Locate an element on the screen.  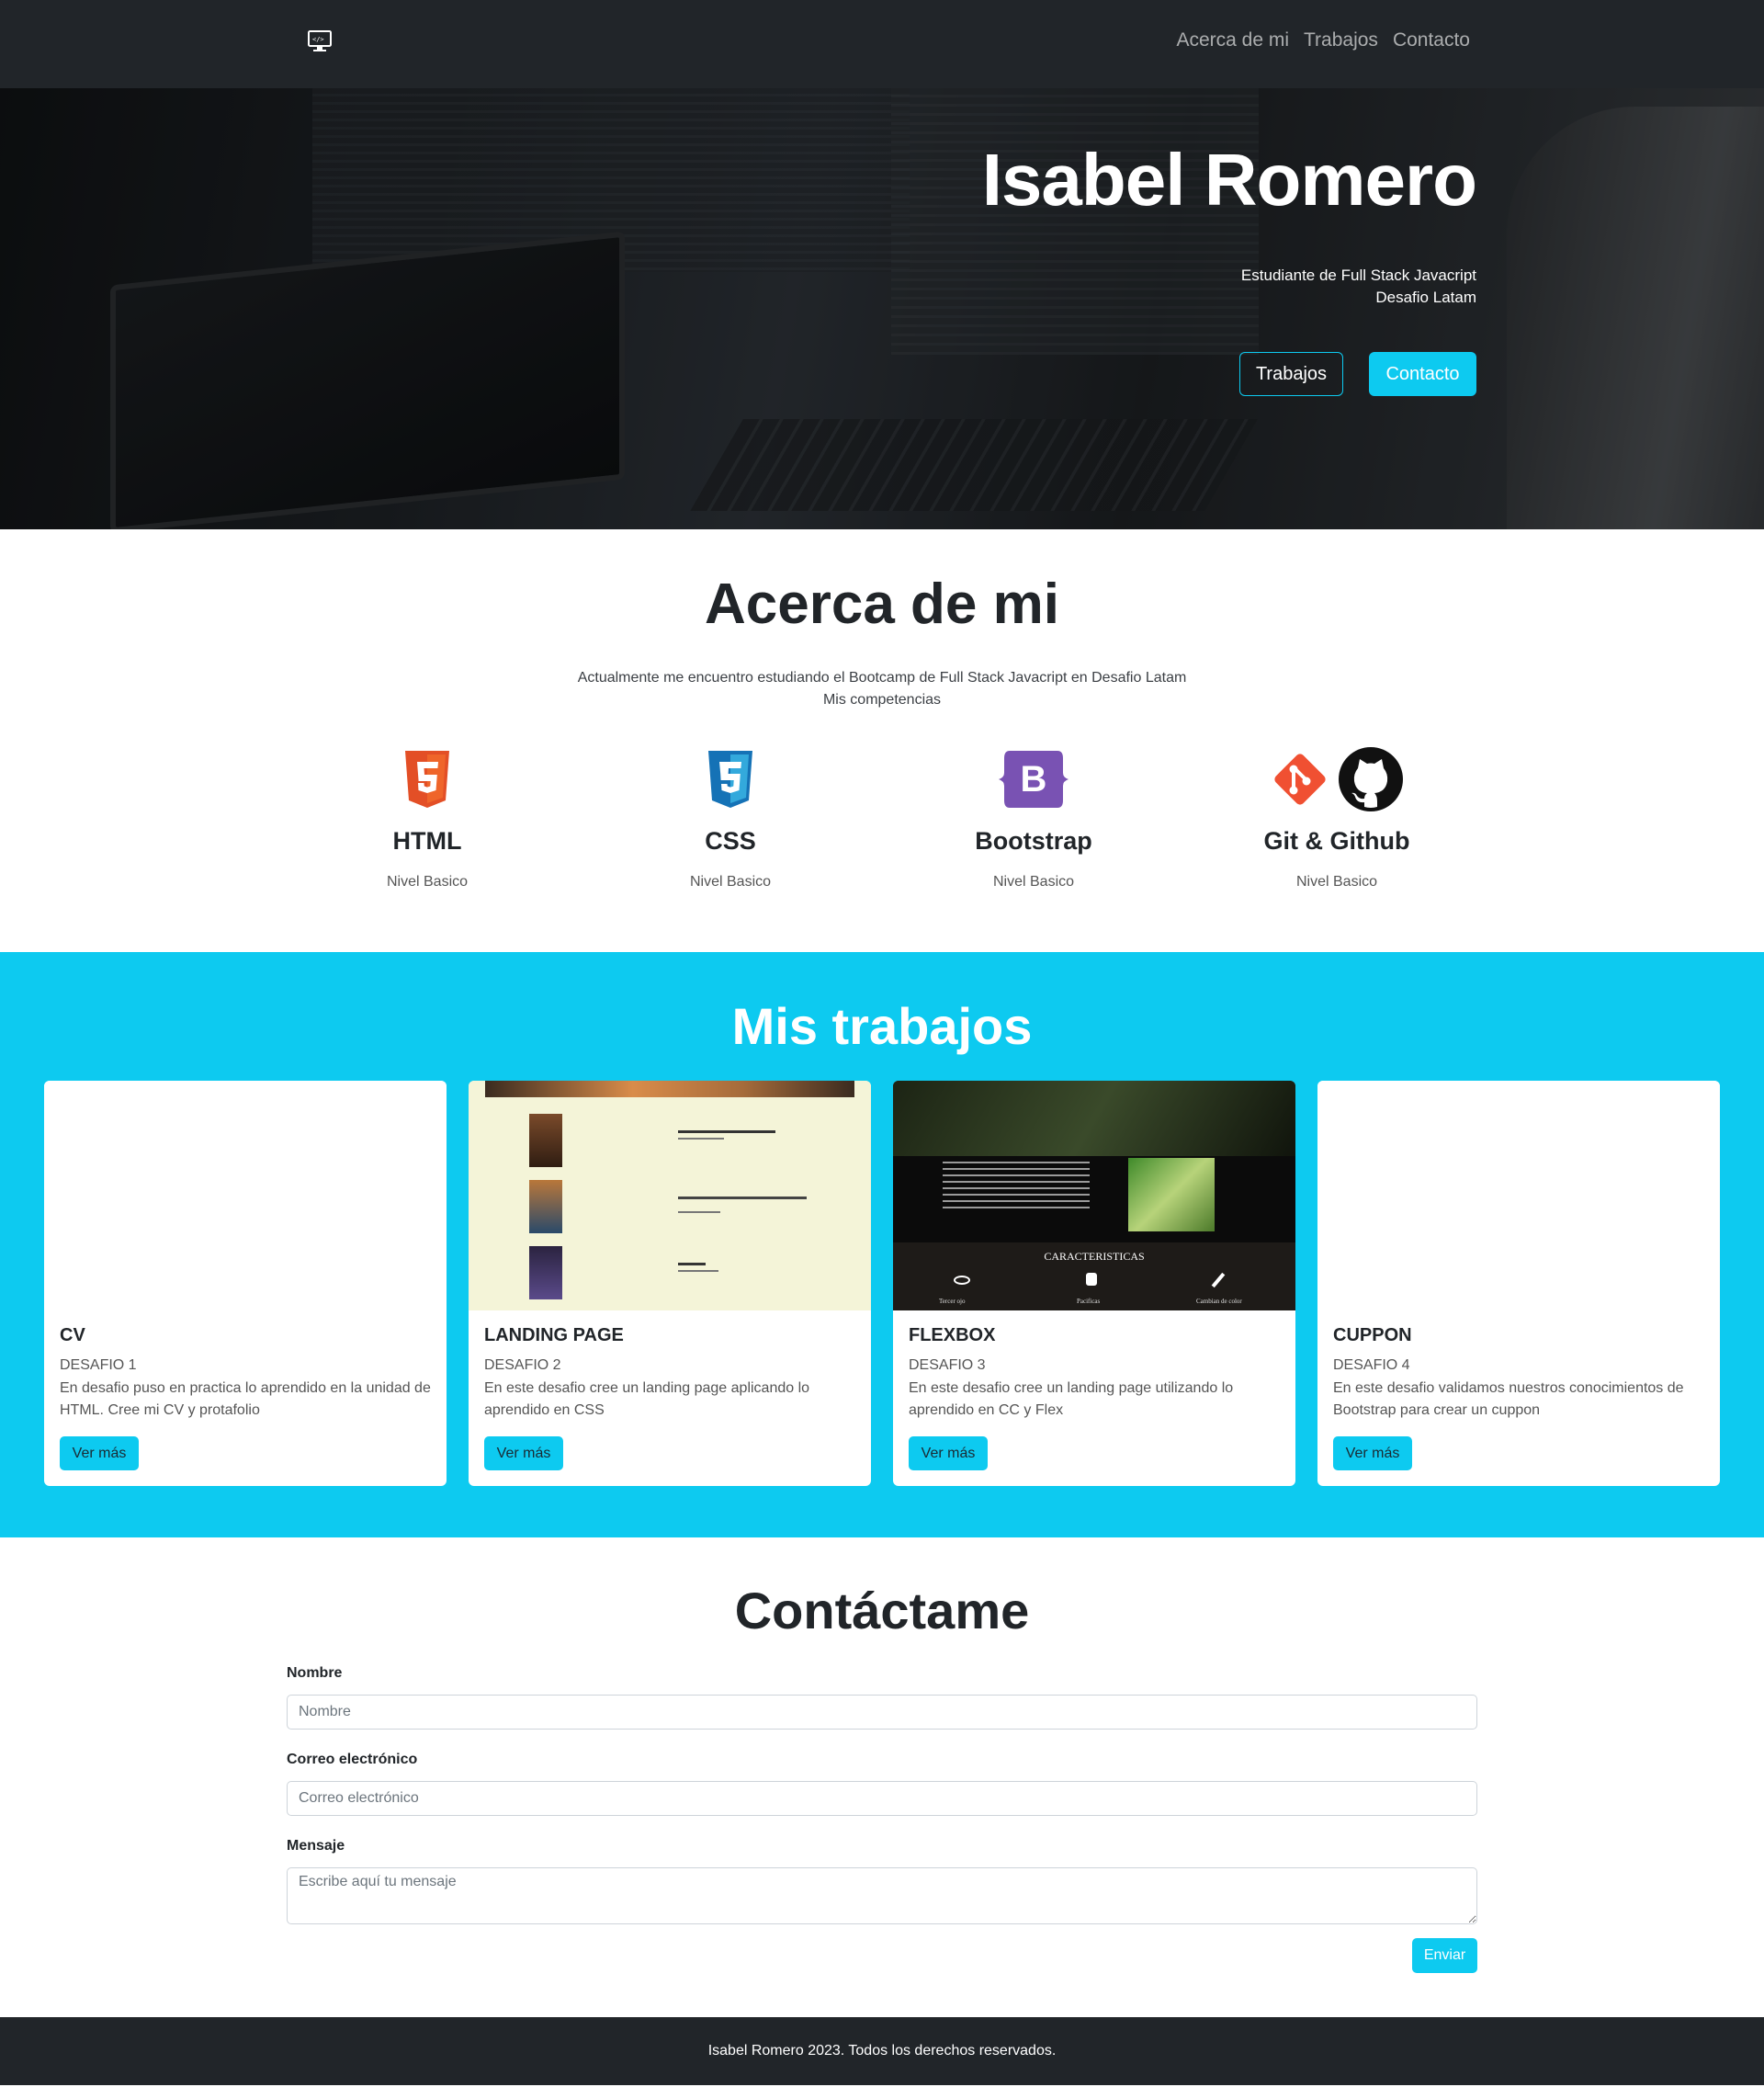
card-subtitle: DESAFIO 1 is located at coordinates (98, 1365).